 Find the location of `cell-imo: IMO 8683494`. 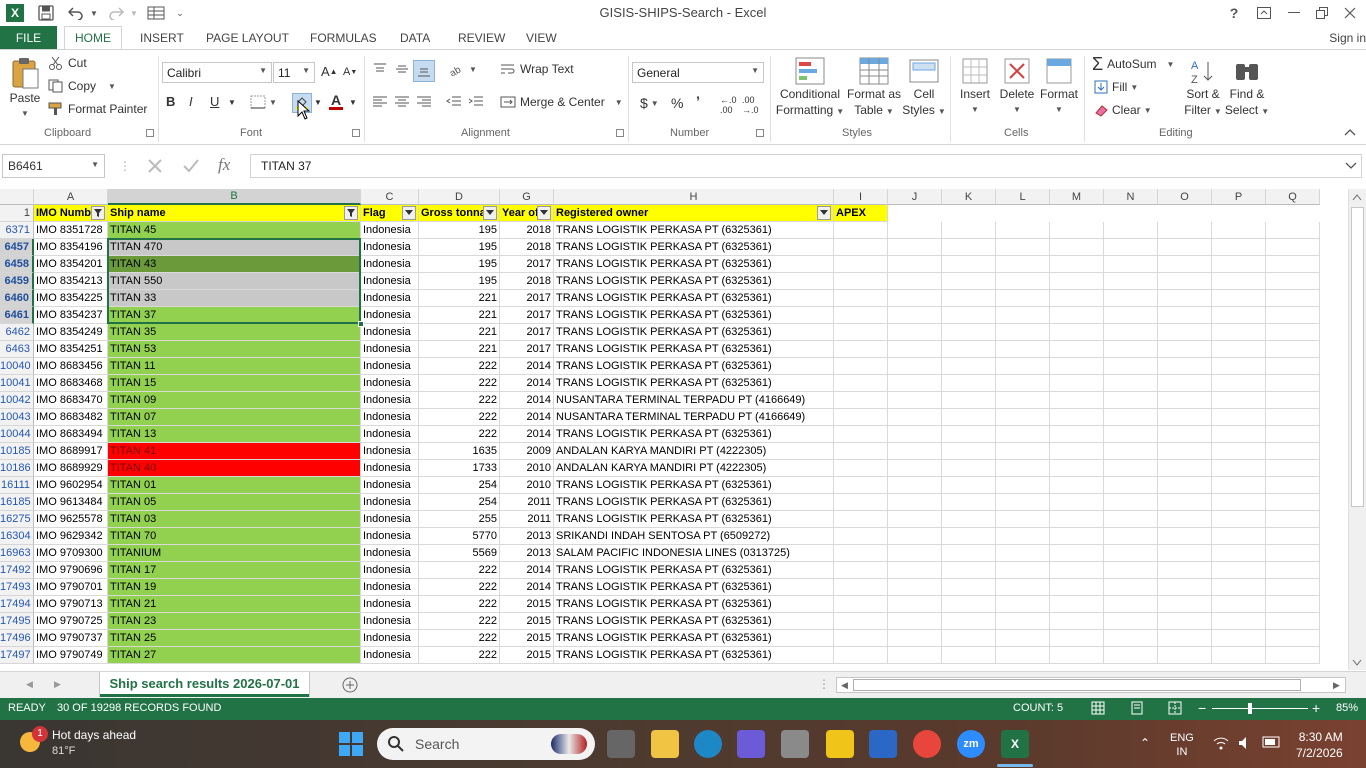

cell-imo: IMO 8683494 is located at coordinates (71, 434).